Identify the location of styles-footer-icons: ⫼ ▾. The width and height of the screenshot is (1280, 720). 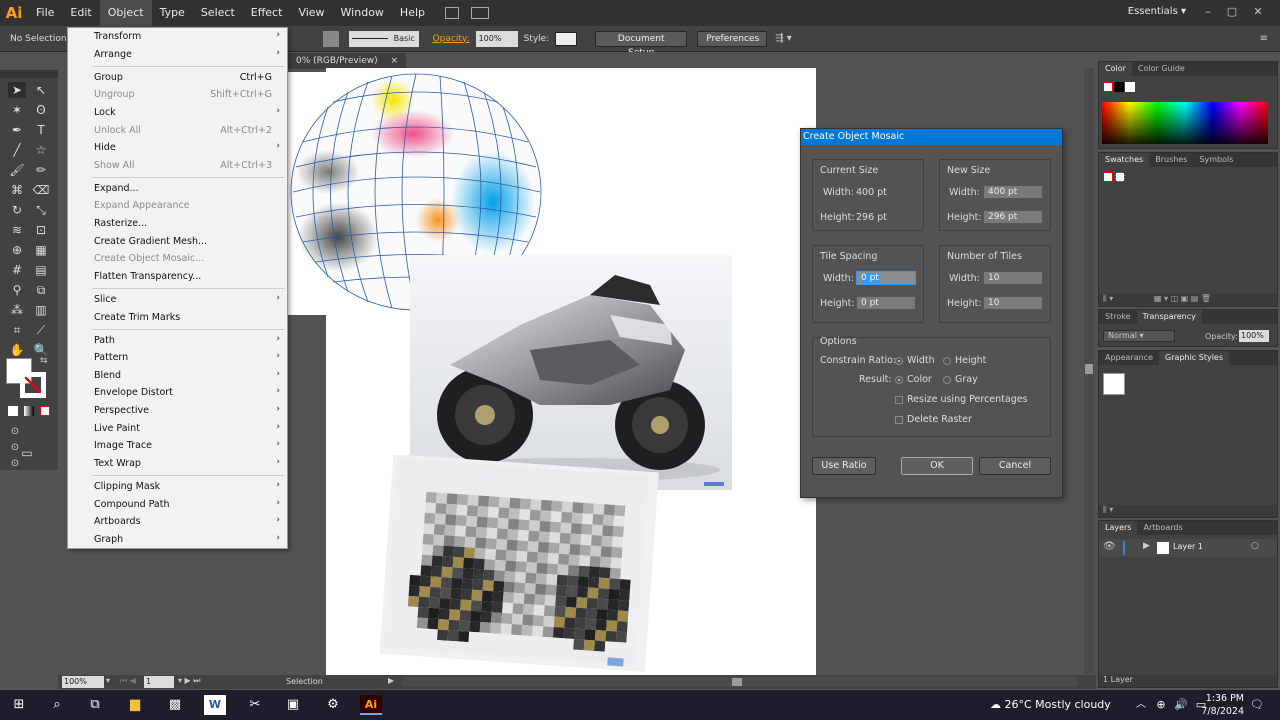
(1188, 511).